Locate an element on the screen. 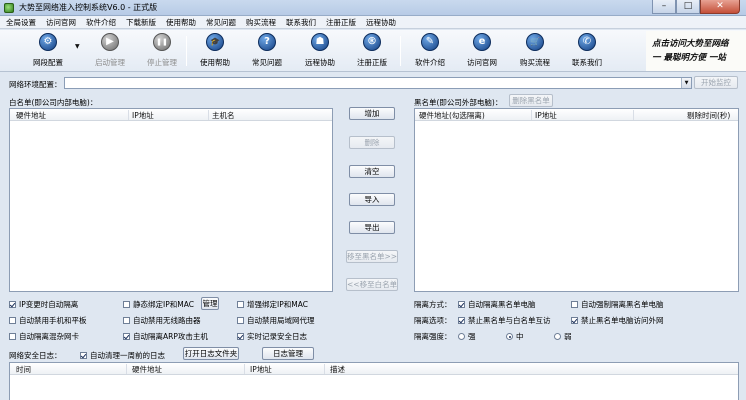 This screenshot has width=746, height=400. forbid-black-internet-checkbox: 禁止黑名单电脑访问外网 is located at coordinates (617, 320).